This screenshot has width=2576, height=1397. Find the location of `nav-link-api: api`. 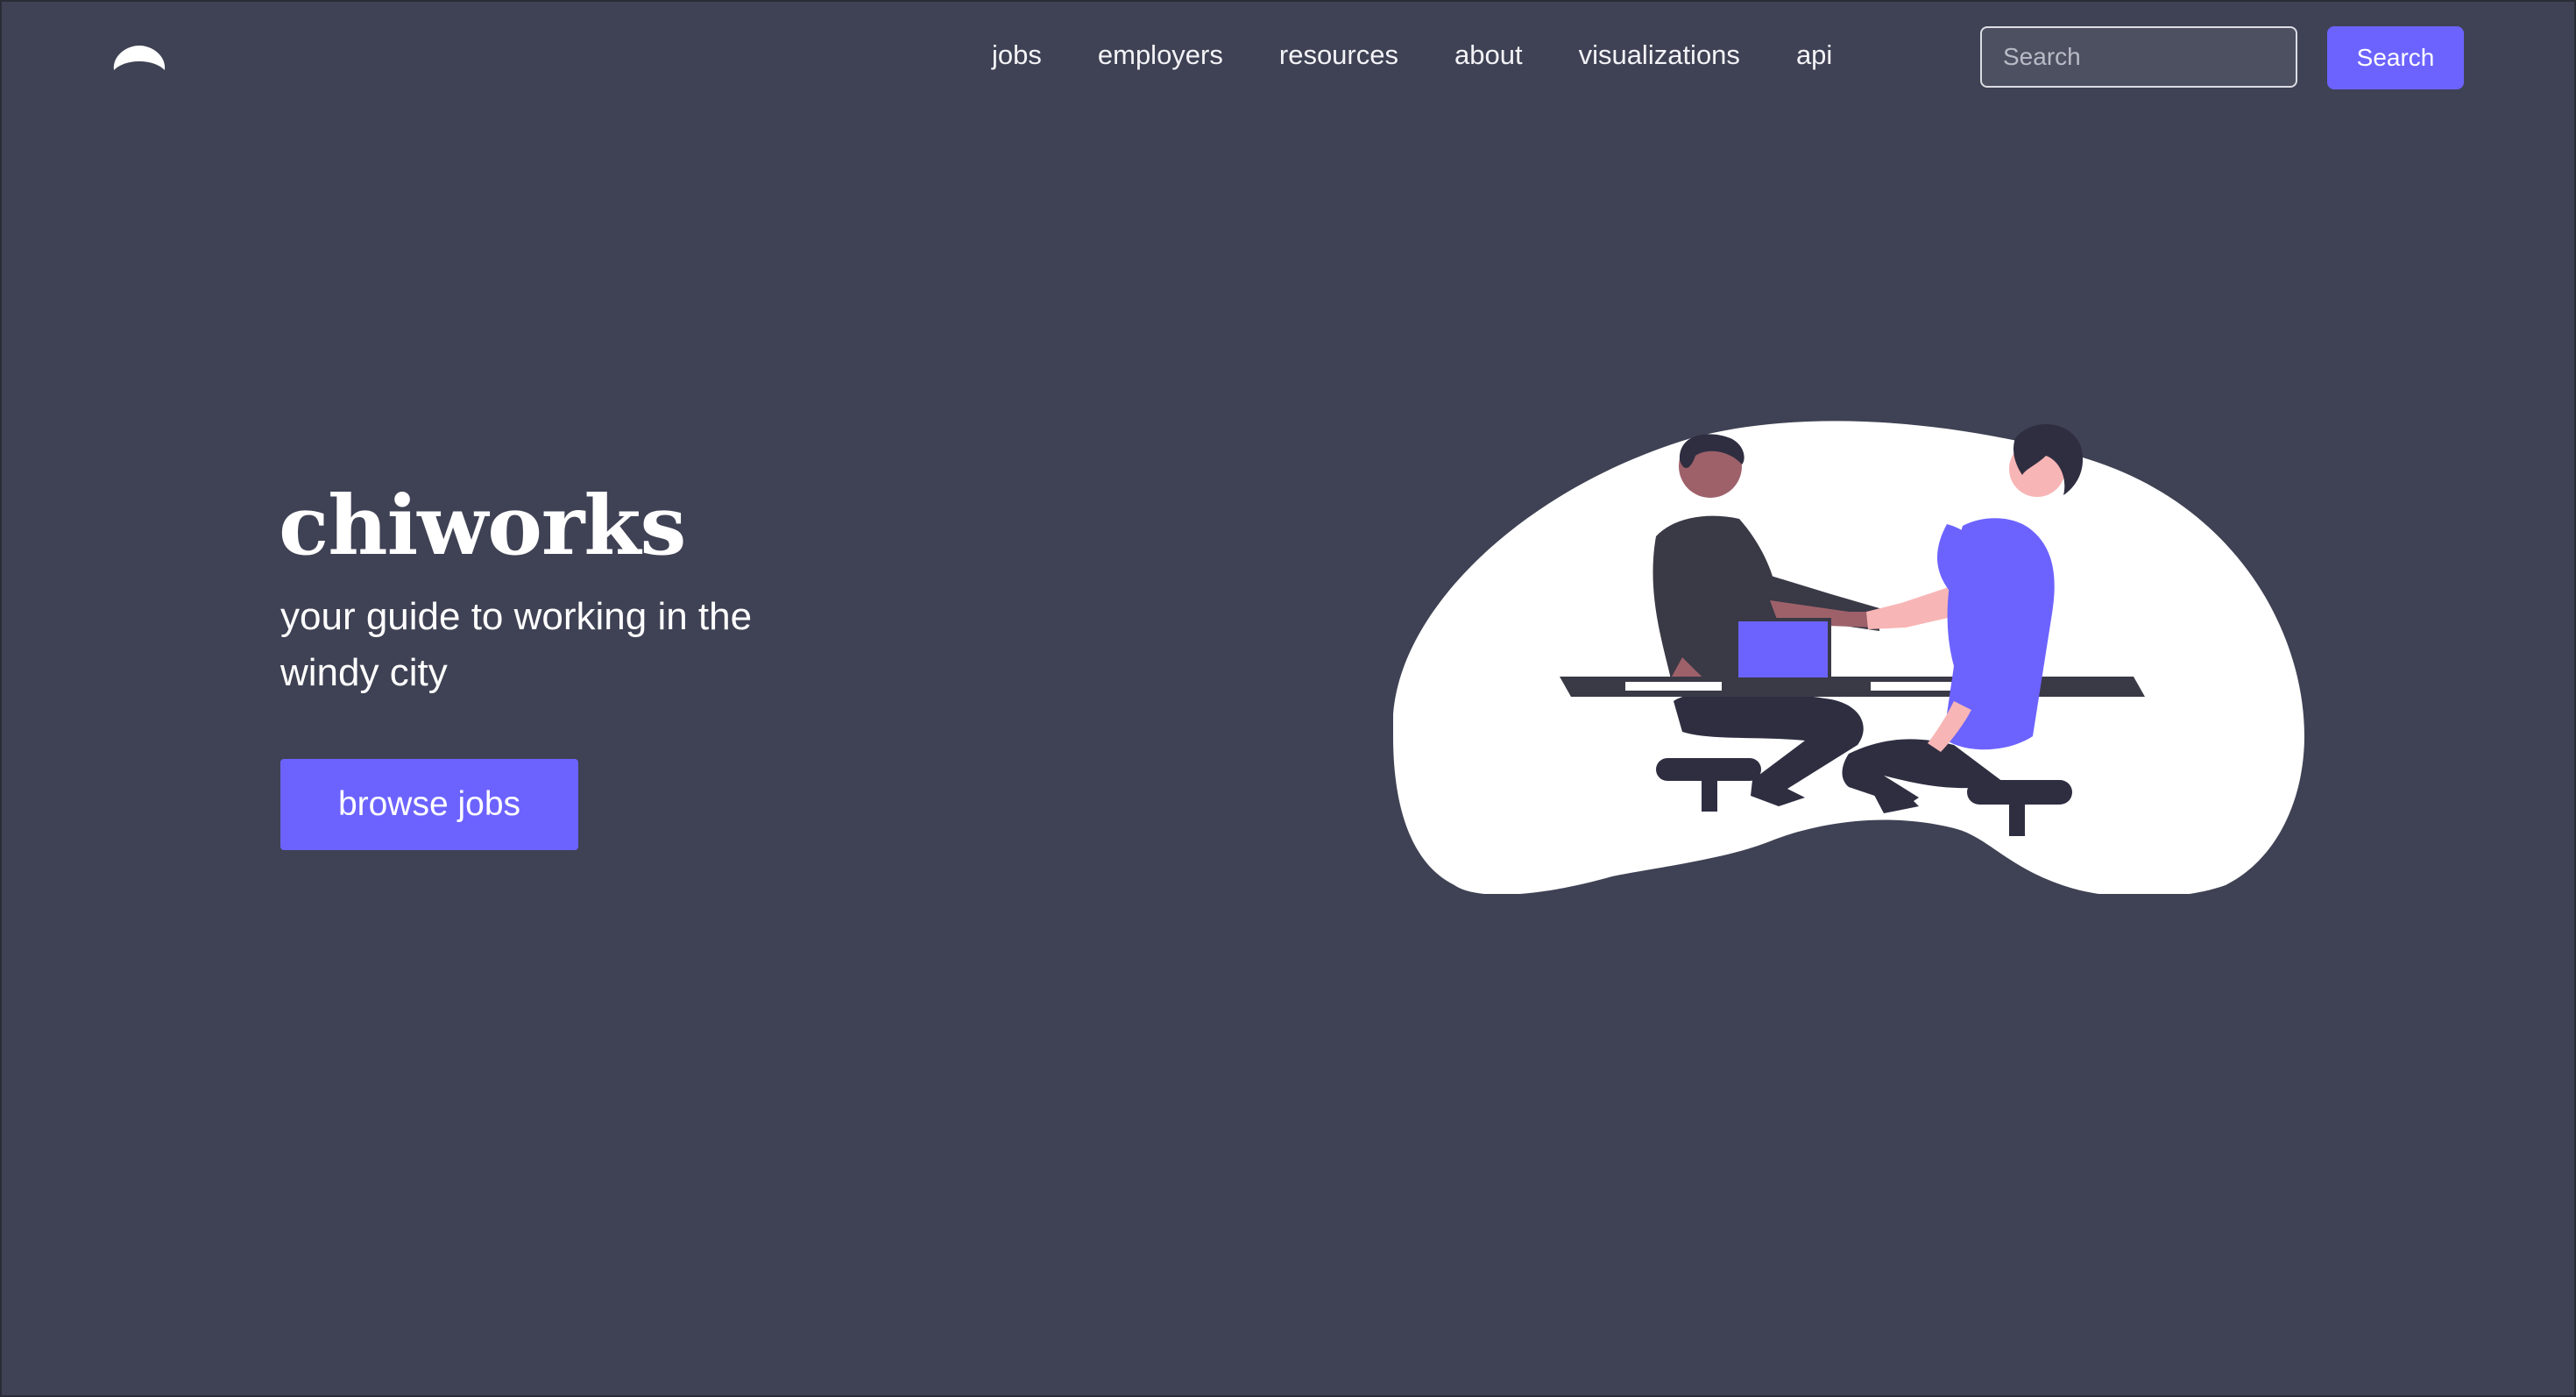

nav-link-api: api is located at coordinates (1814, 55).